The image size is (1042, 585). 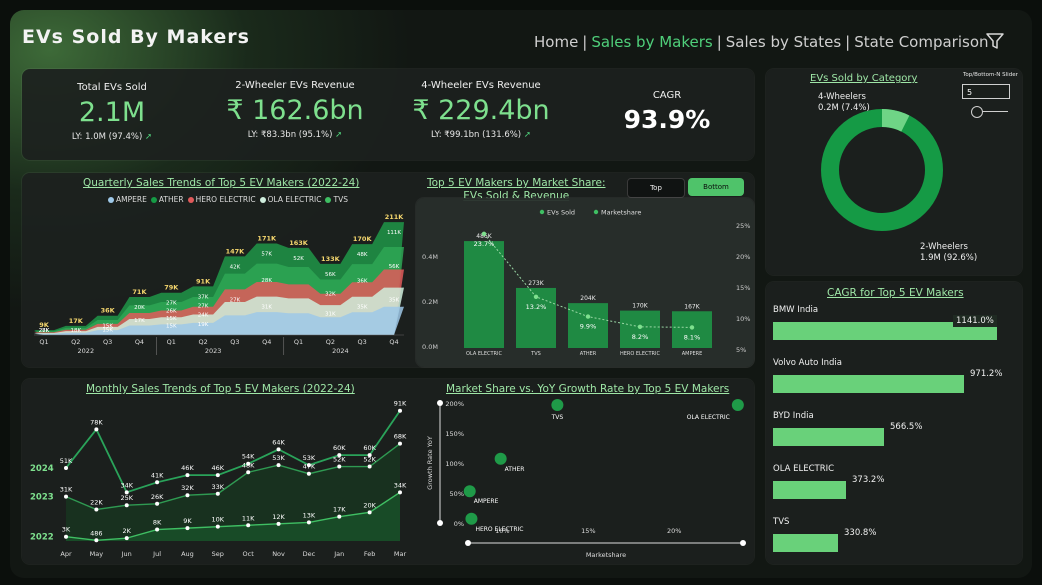 I want to click on total-label: 36K, so click(x=108, y=311).